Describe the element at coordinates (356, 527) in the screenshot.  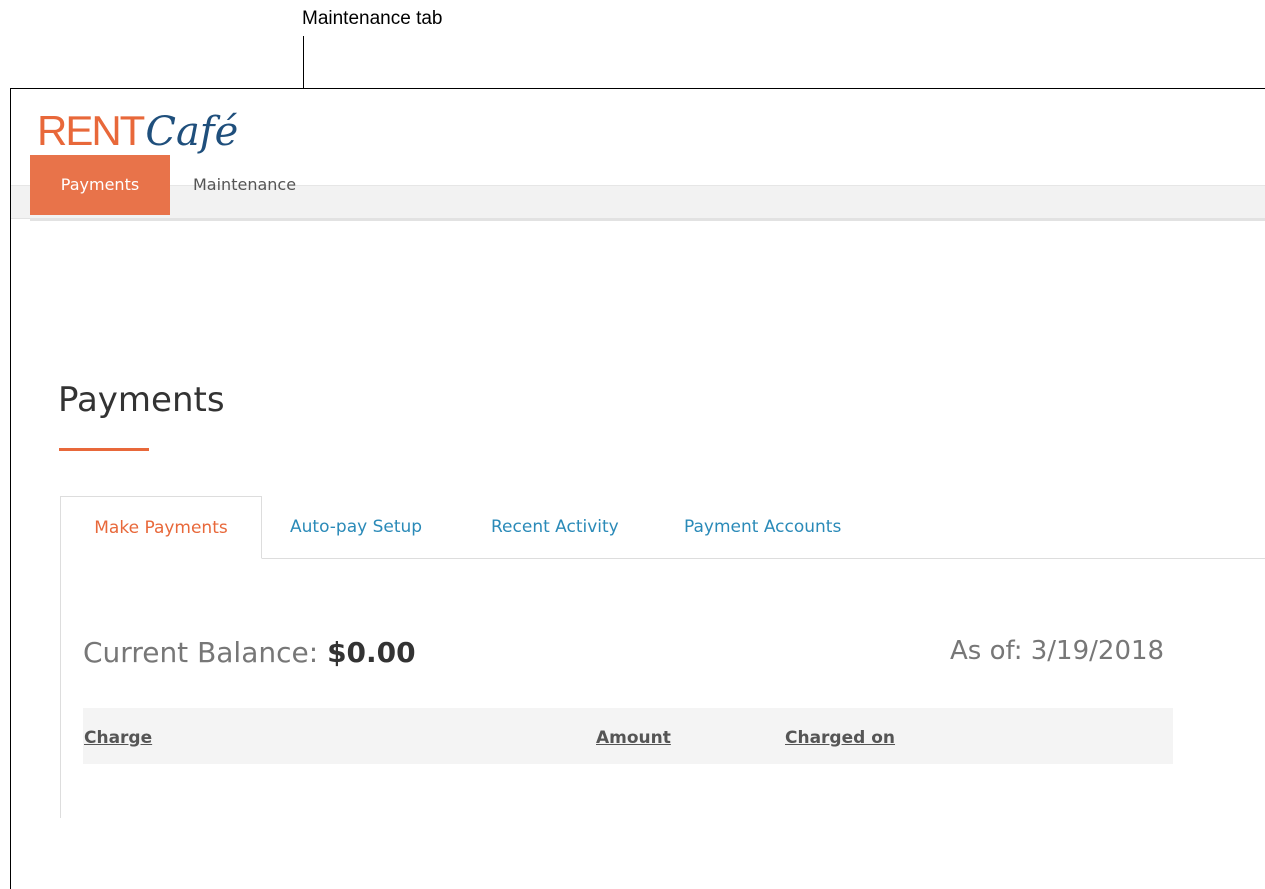
I see `subtab-autopay-setup: Auto-pay Setup` at that location.